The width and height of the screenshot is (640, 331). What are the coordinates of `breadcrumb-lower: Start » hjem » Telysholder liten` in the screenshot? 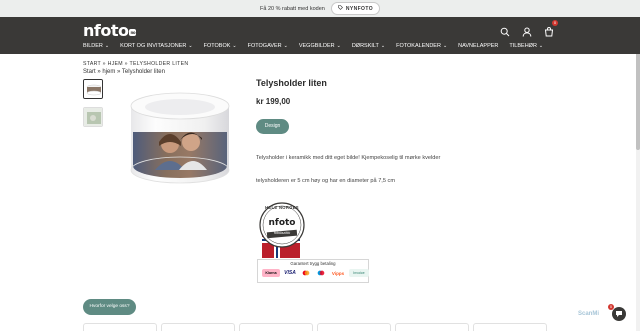 It's located at (124, 72).